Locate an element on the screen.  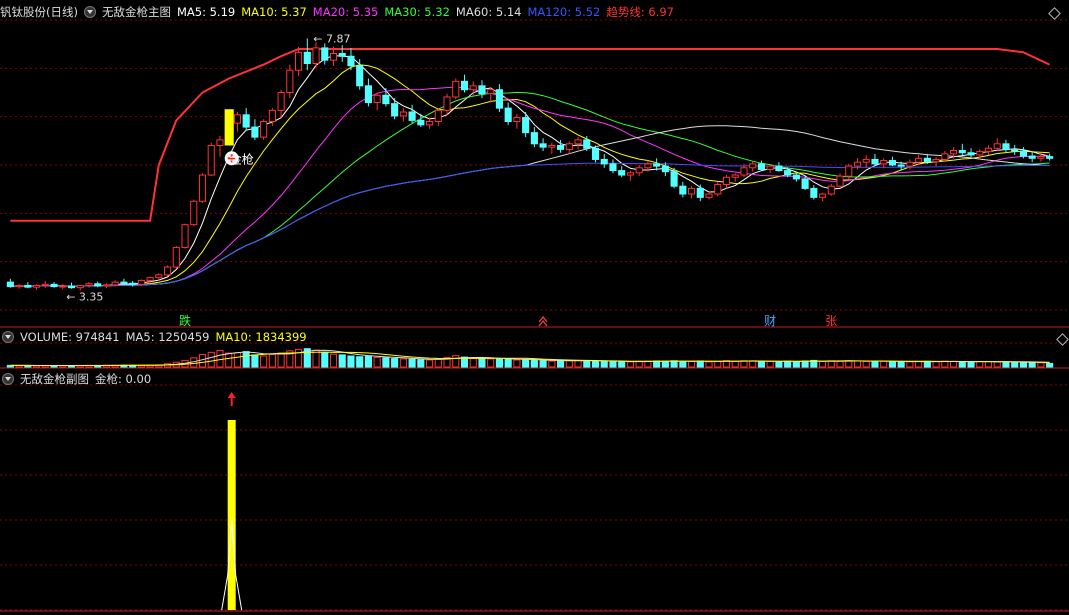
sub-indicator-name: 无敌金枪副图 is located at coordinates (54, 379).